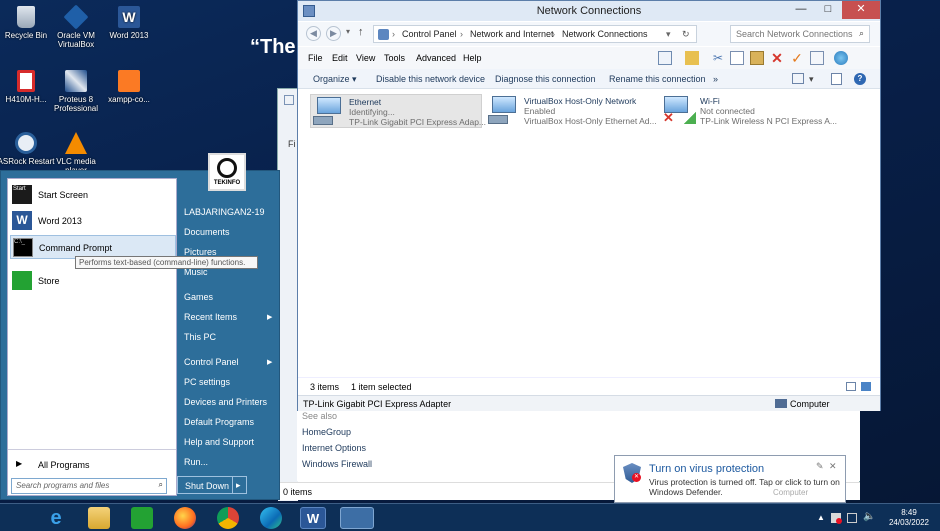 This screenshot has height=531, width=940. Describe the element at coordinates (185, 518) in the screenshot. I see `firefox-icon` at that location.